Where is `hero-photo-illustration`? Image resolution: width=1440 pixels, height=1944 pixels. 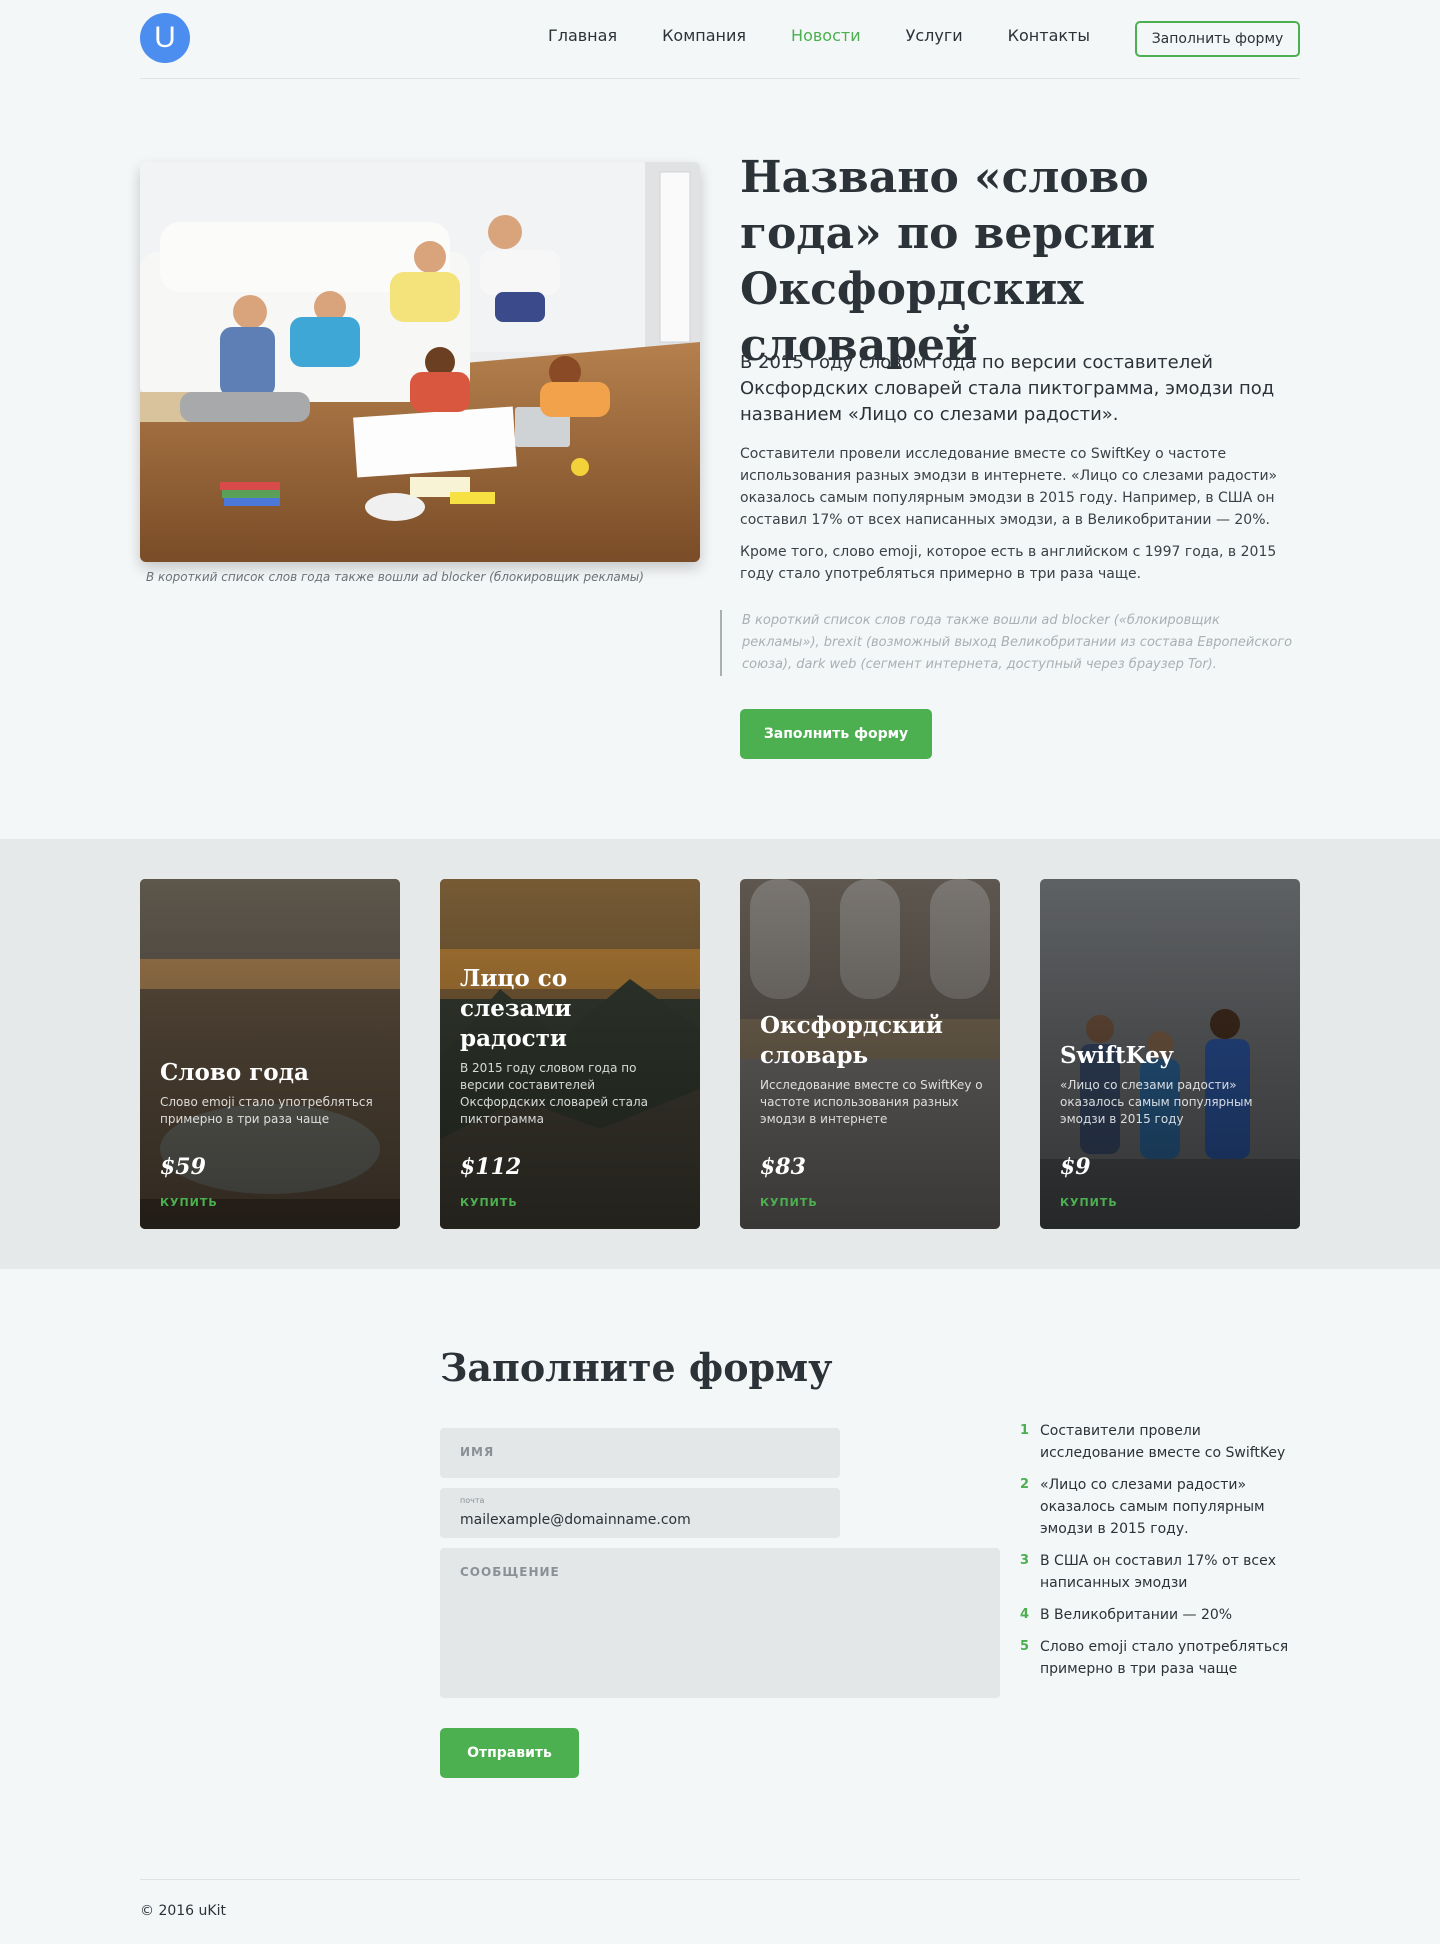 hero-photo-illustration is located at coordinates (420, 362).